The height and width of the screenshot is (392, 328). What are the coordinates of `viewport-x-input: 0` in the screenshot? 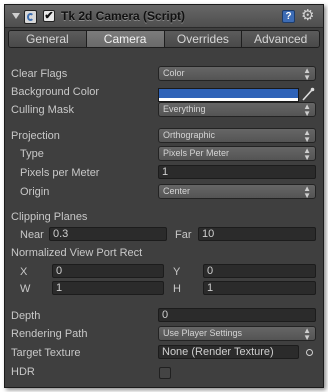 It's located at (108, 271).